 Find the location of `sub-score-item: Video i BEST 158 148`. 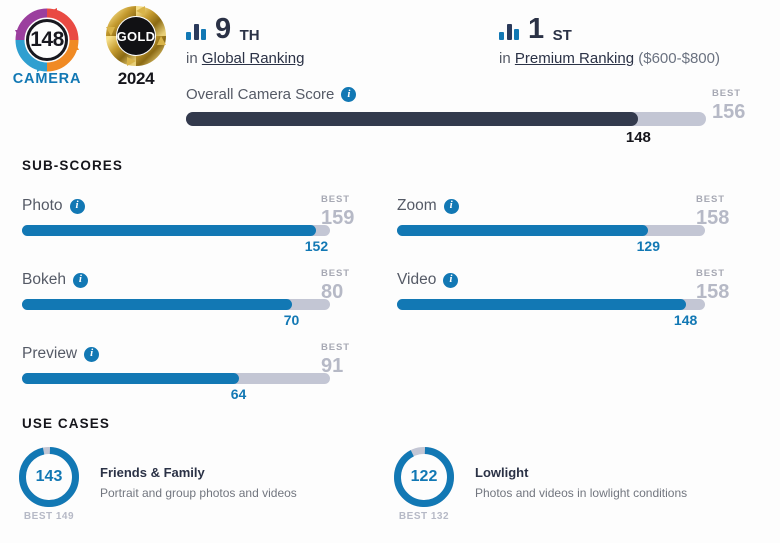

sub-score-item: Video i BEST 158 148 is located at coordinates (569, 298).